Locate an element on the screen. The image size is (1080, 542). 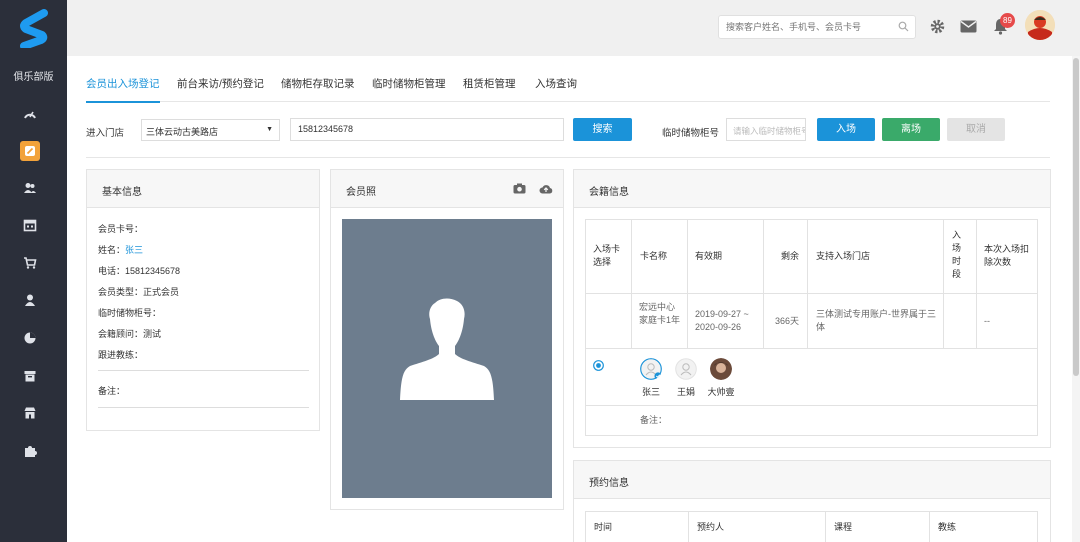
member-name-label: 王娟 is located at coordinates (685, 392).